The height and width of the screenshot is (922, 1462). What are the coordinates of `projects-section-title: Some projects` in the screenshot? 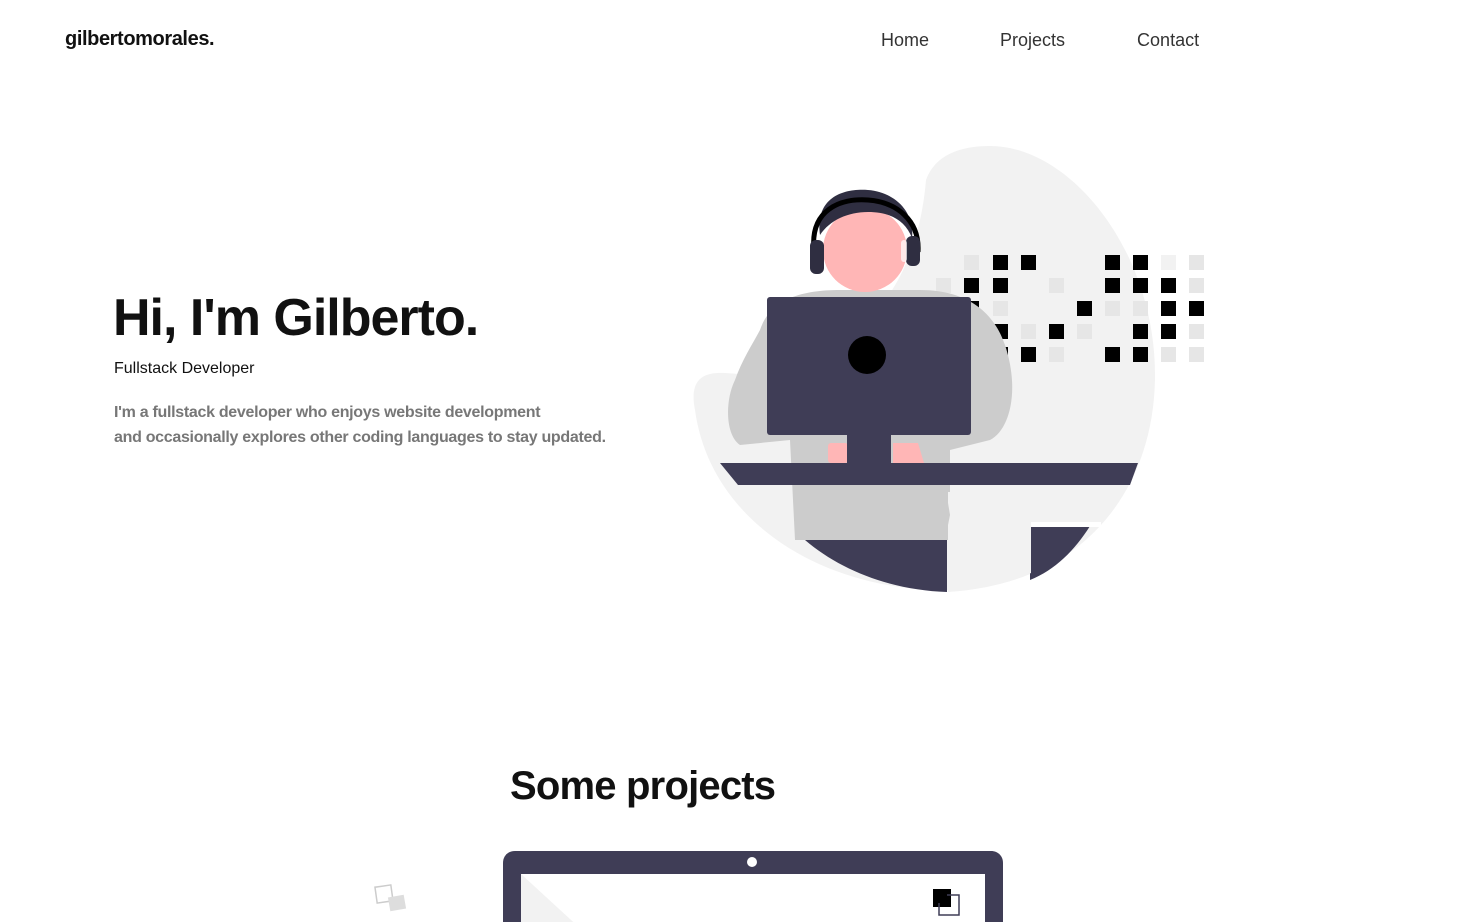 It's located at (643, 786).